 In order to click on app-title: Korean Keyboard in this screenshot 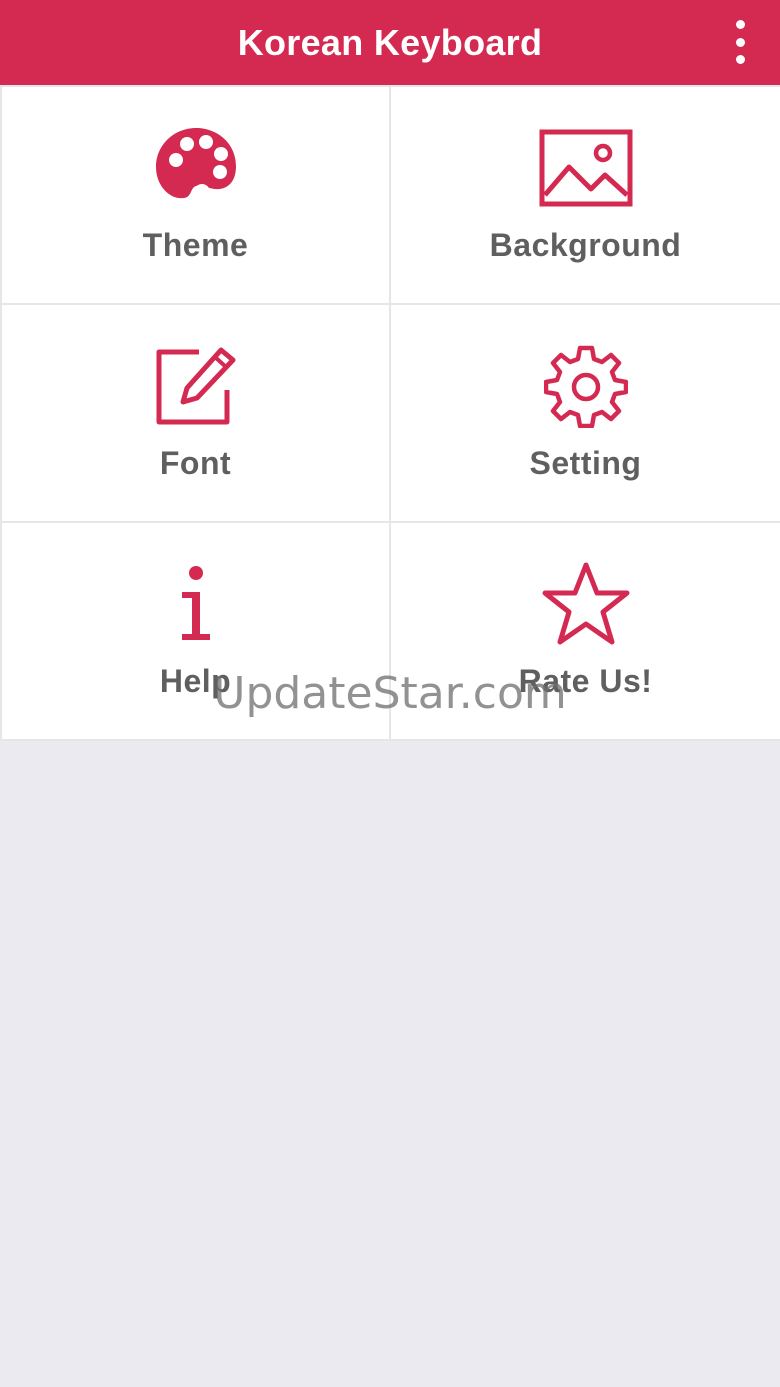, I will do `click(390, 42)`.